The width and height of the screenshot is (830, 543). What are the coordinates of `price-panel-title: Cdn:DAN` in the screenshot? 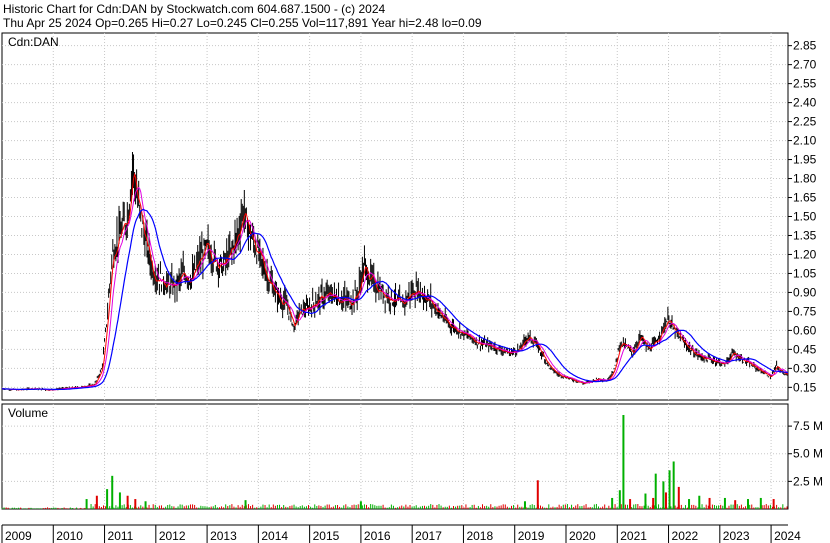 It's located at (33, 42).